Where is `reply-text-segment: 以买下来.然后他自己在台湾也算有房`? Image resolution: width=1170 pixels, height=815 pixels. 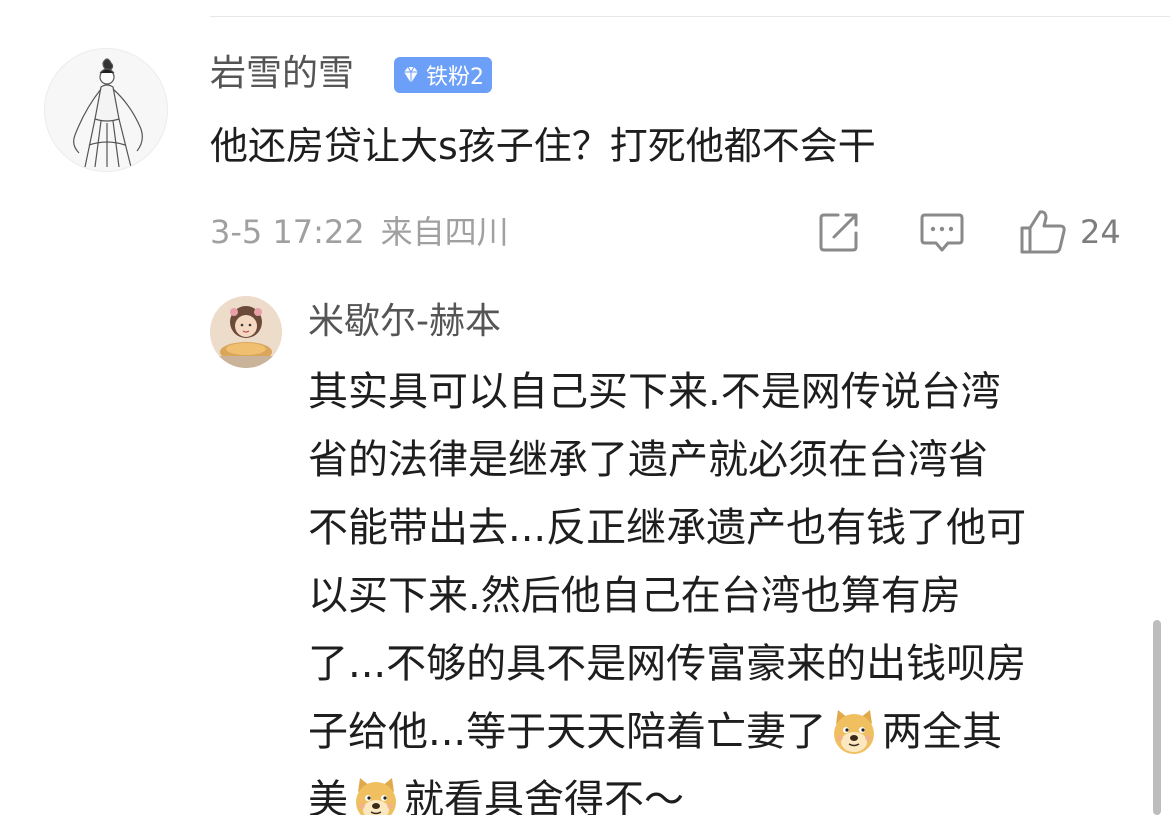
reply-text-segment: 以买下来.然后他自己在台湾也算有房 is located at coordinates (634, 596).